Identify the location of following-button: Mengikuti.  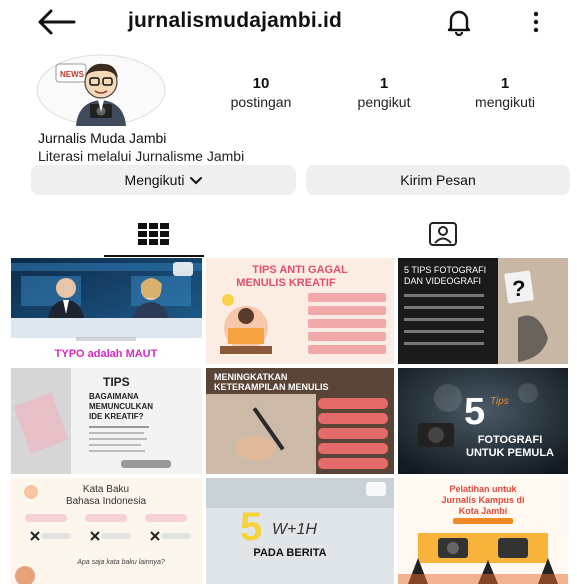
(163, 180).